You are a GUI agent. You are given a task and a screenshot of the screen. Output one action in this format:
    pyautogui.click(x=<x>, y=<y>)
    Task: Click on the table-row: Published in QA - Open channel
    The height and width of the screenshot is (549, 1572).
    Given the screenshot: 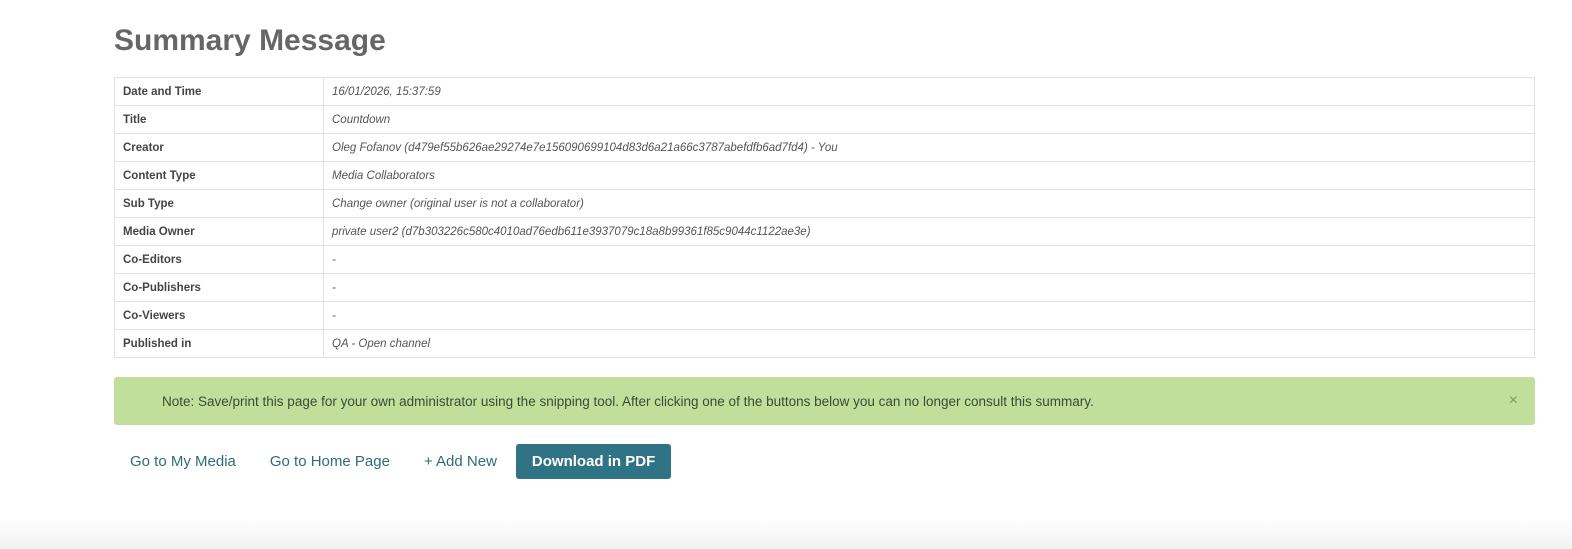 What is the action you would take?
    pyautogui.click(x=824, y=343)
    